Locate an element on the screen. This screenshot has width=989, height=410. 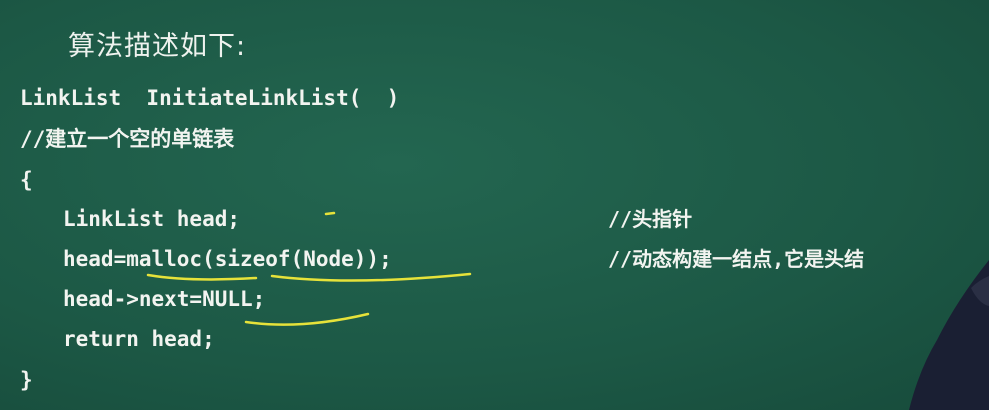
code-line-next-null: head->next=NULL; is located at coordinates (164, 299).